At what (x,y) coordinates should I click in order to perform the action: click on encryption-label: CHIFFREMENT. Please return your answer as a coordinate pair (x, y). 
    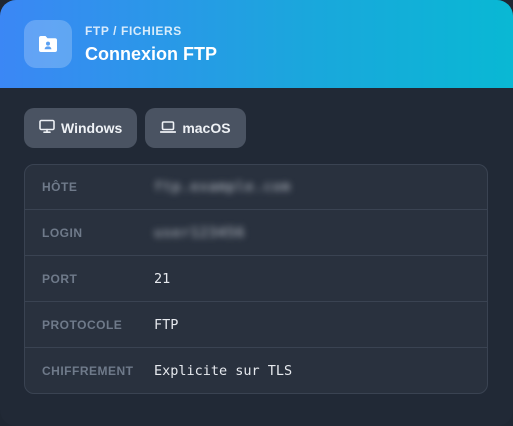
    Looking at the image, I should click on (88, 370).